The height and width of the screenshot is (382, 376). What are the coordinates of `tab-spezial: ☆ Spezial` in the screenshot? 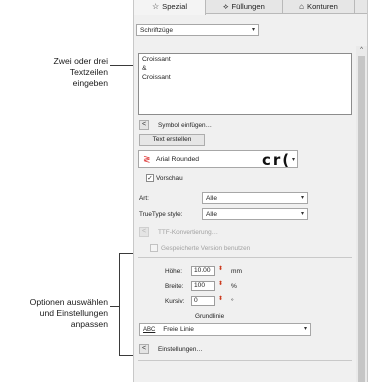 It's located at (170, 7).